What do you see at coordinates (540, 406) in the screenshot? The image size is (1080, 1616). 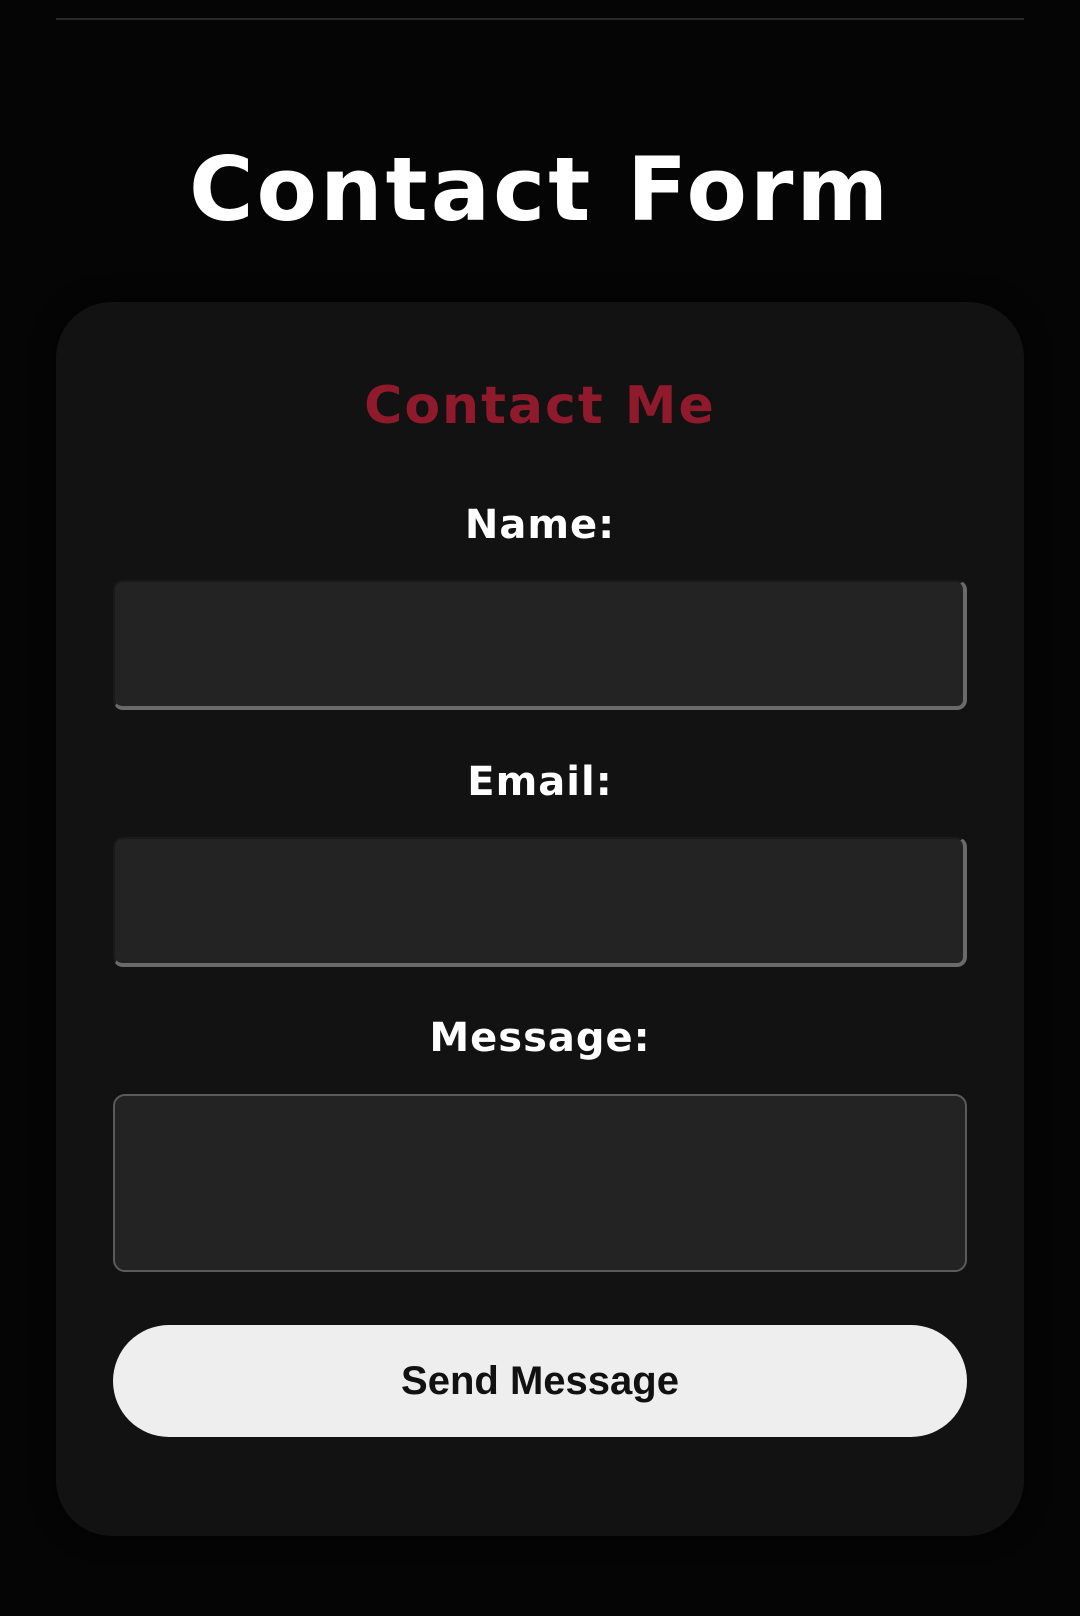 I see `form-heading: Contact Me` at bounding box center [540, 406].